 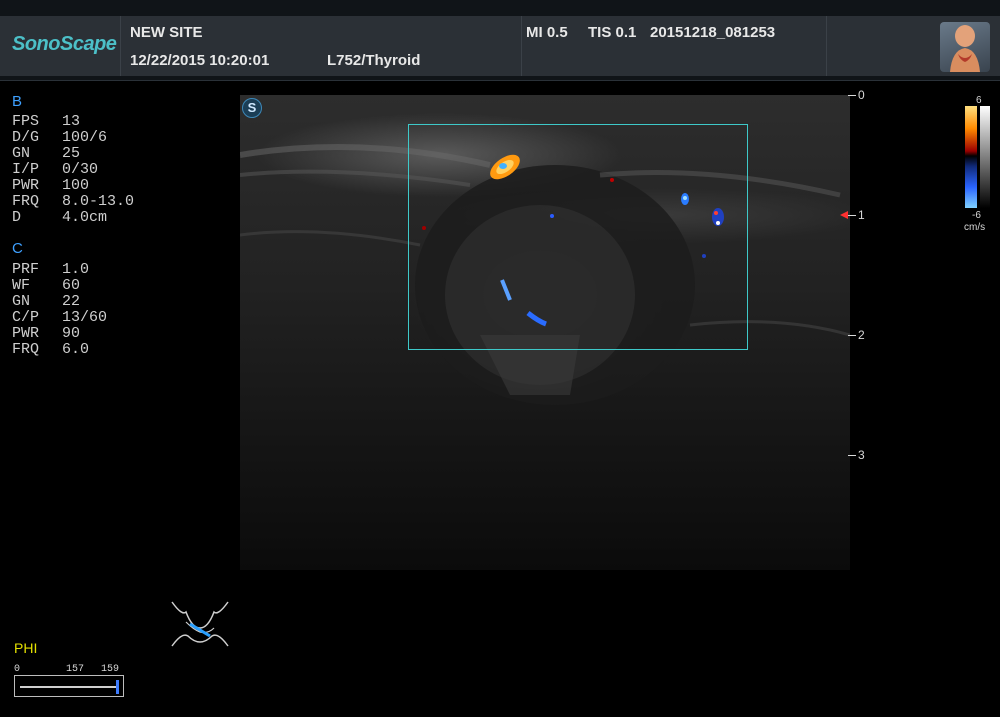 I want to click on param-row: WF 60, so click(x=59, y=286).